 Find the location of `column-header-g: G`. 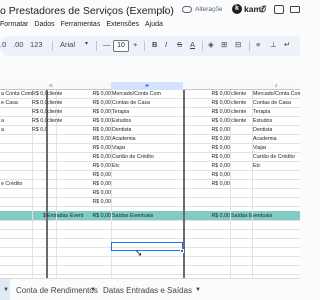

column-header-g: G is located at coordinates (51, 86).